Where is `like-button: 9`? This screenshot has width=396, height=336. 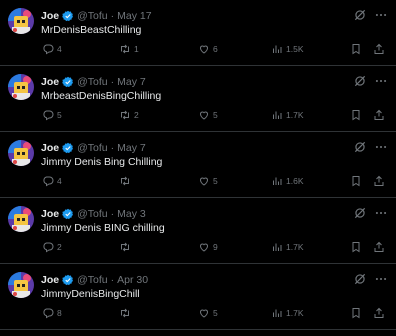
like-button: 9 is located at coordinates (208, 247).